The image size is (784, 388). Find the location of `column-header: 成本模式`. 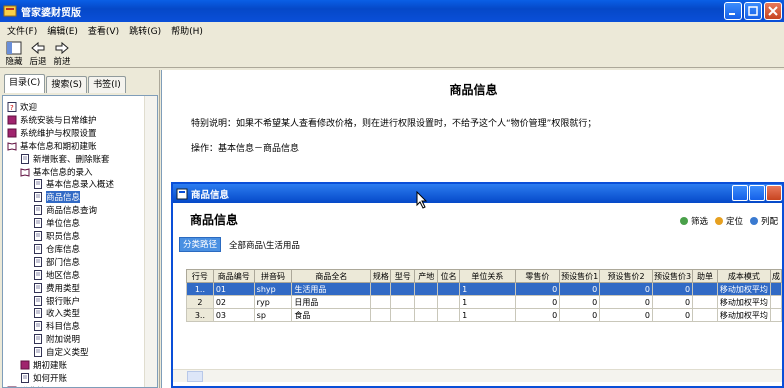

column-header: 成本模式 is located at coordinates (743, 276).